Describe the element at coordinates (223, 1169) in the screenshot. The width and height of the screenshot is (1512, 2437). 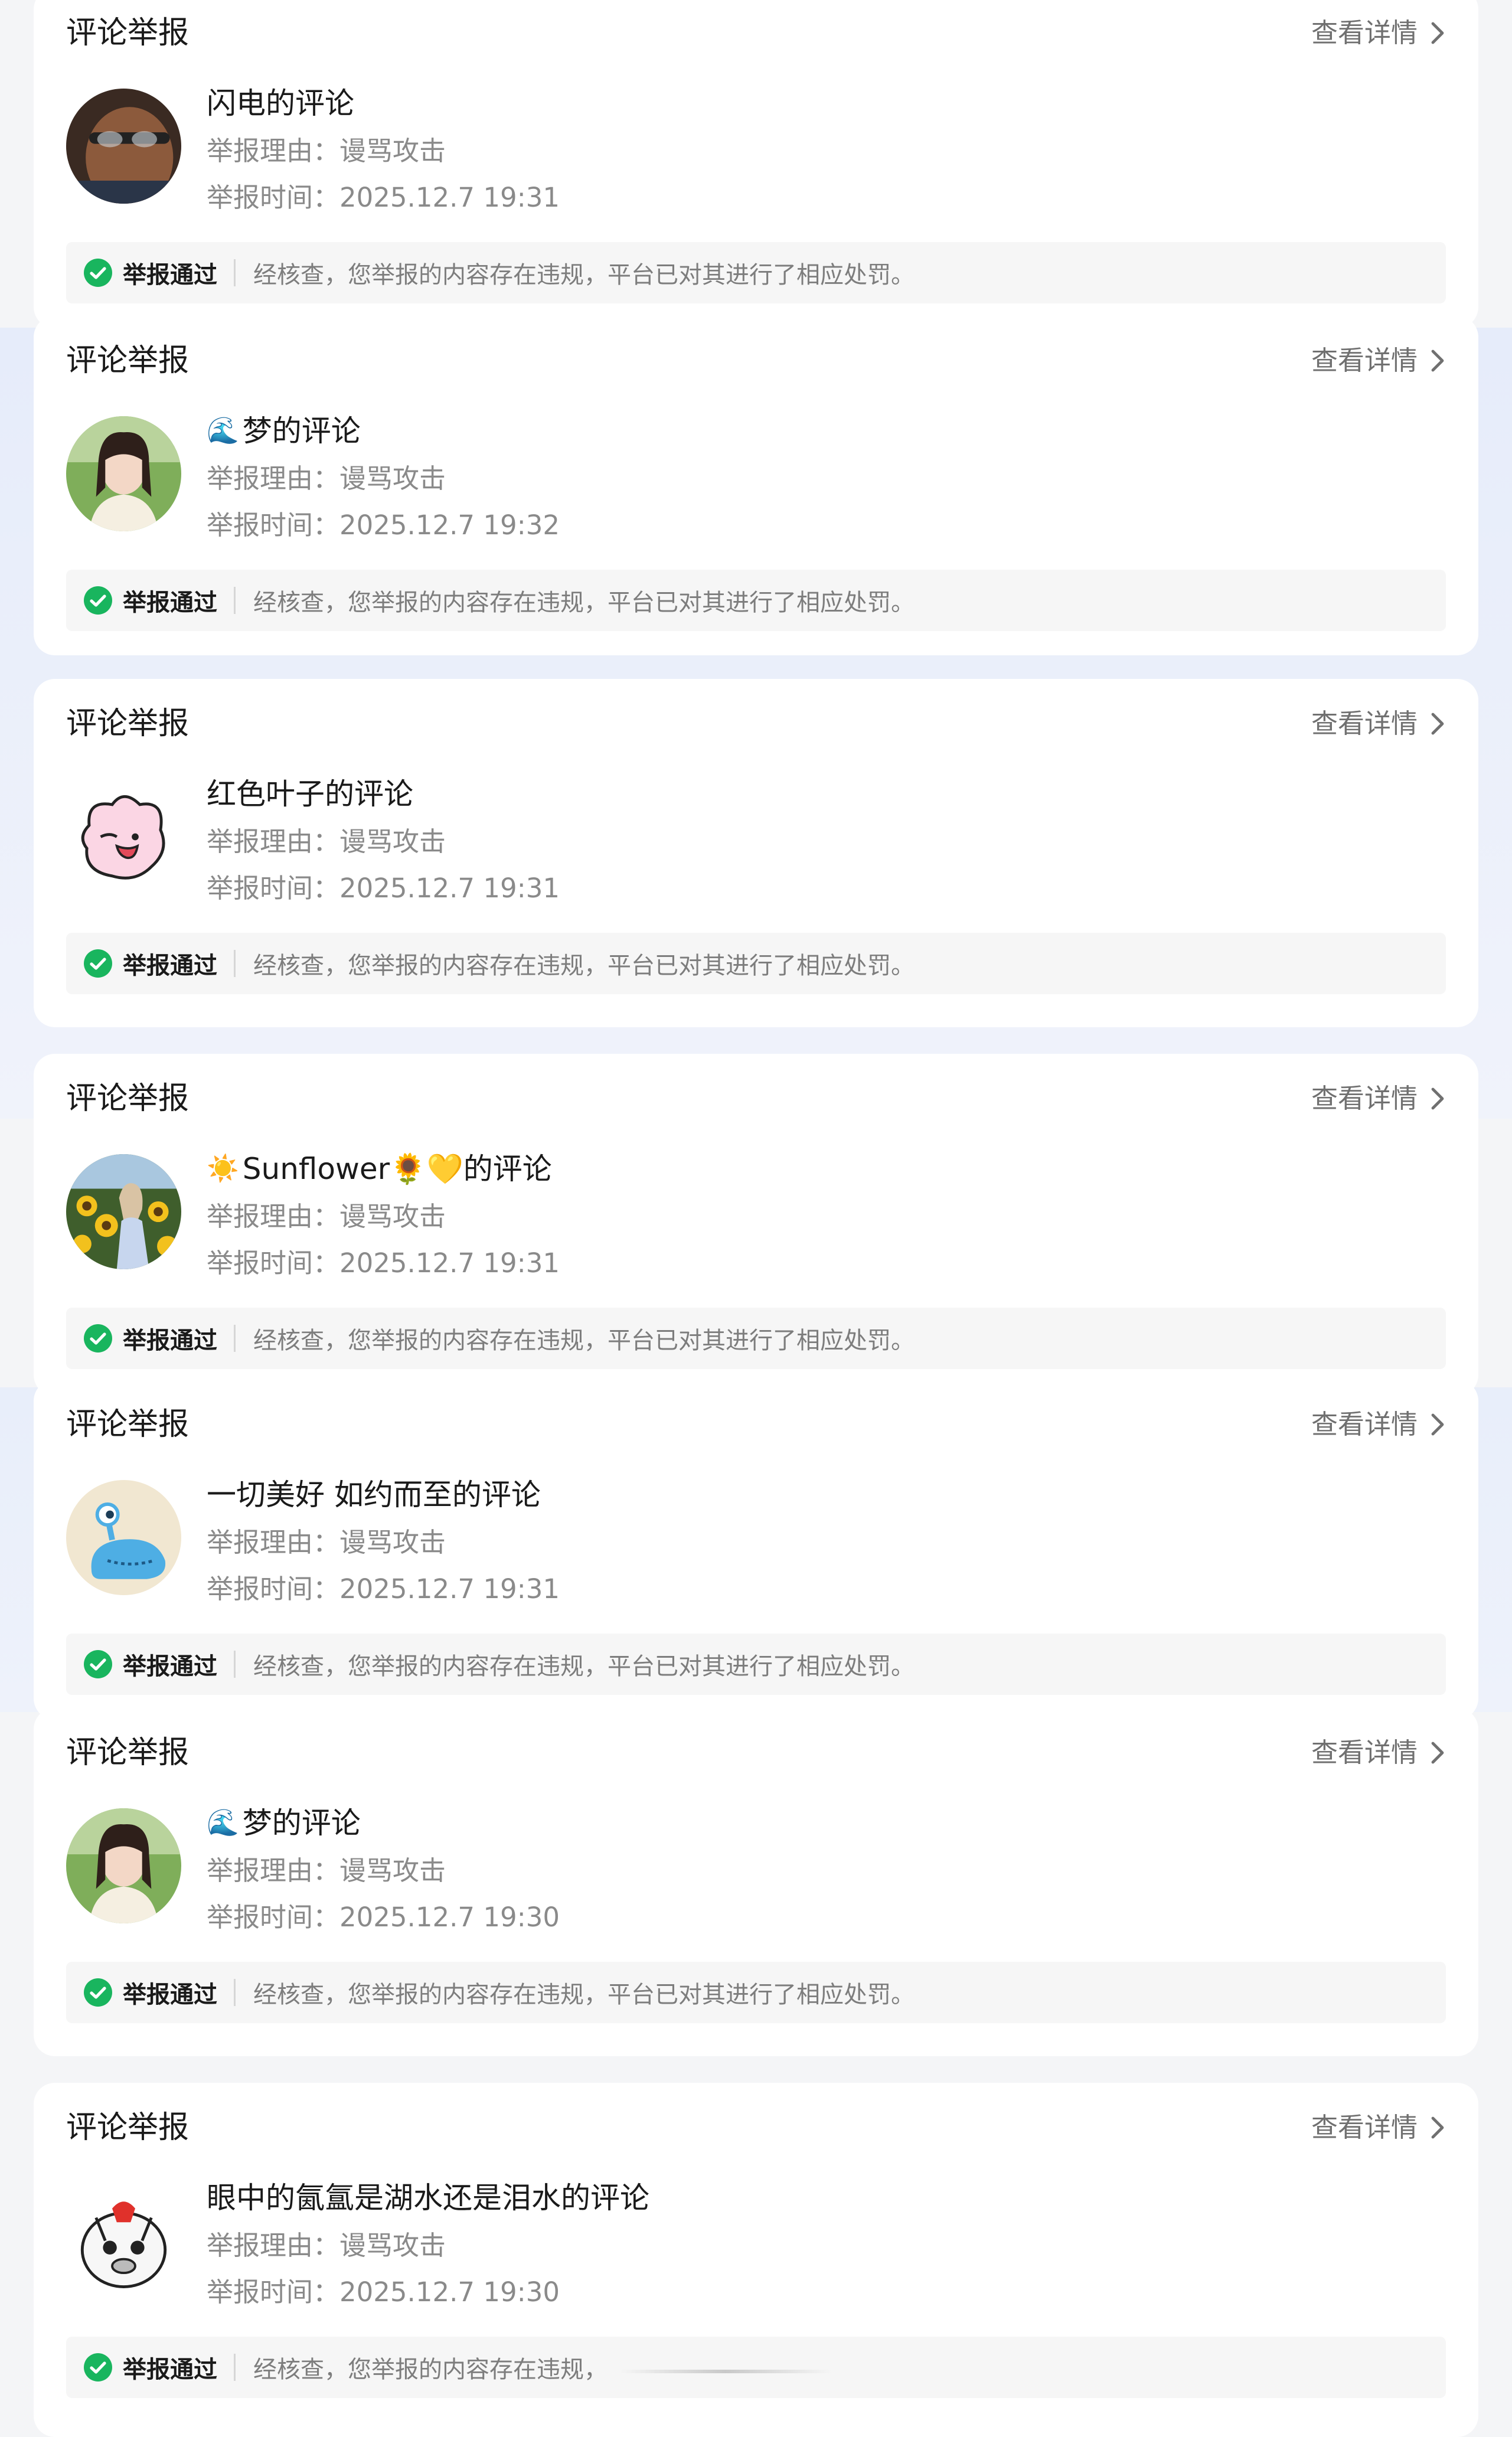
I see `name-prefix-emoji: ☀️` at that location.